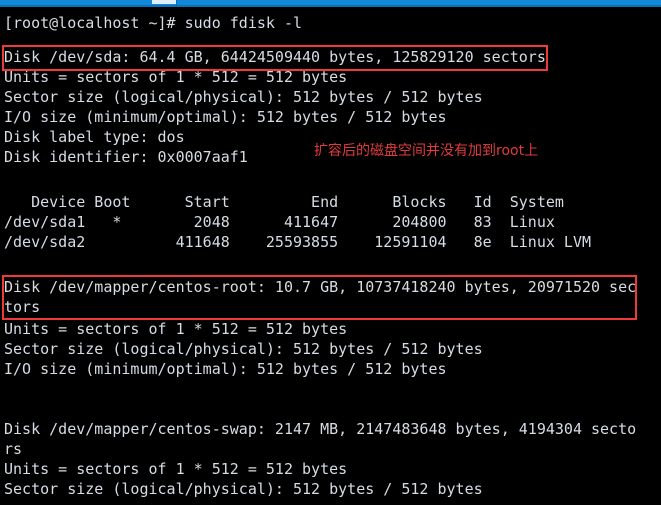  I want to click on terminal-line-13: Units = sectors of 1 * 512 = 512 bytes, so click(176, 329).